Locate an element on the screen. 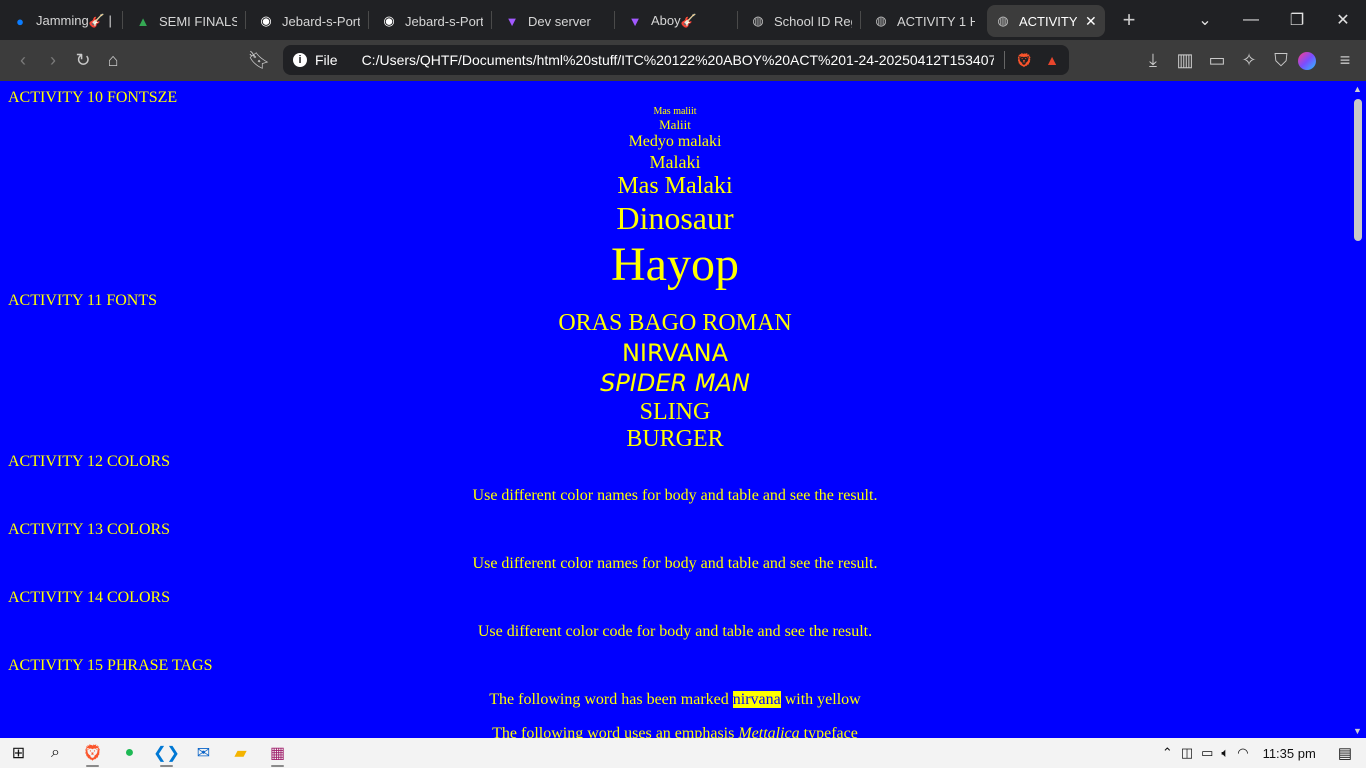  download-icon: ⤓ is located at coordinates (1153, 60).